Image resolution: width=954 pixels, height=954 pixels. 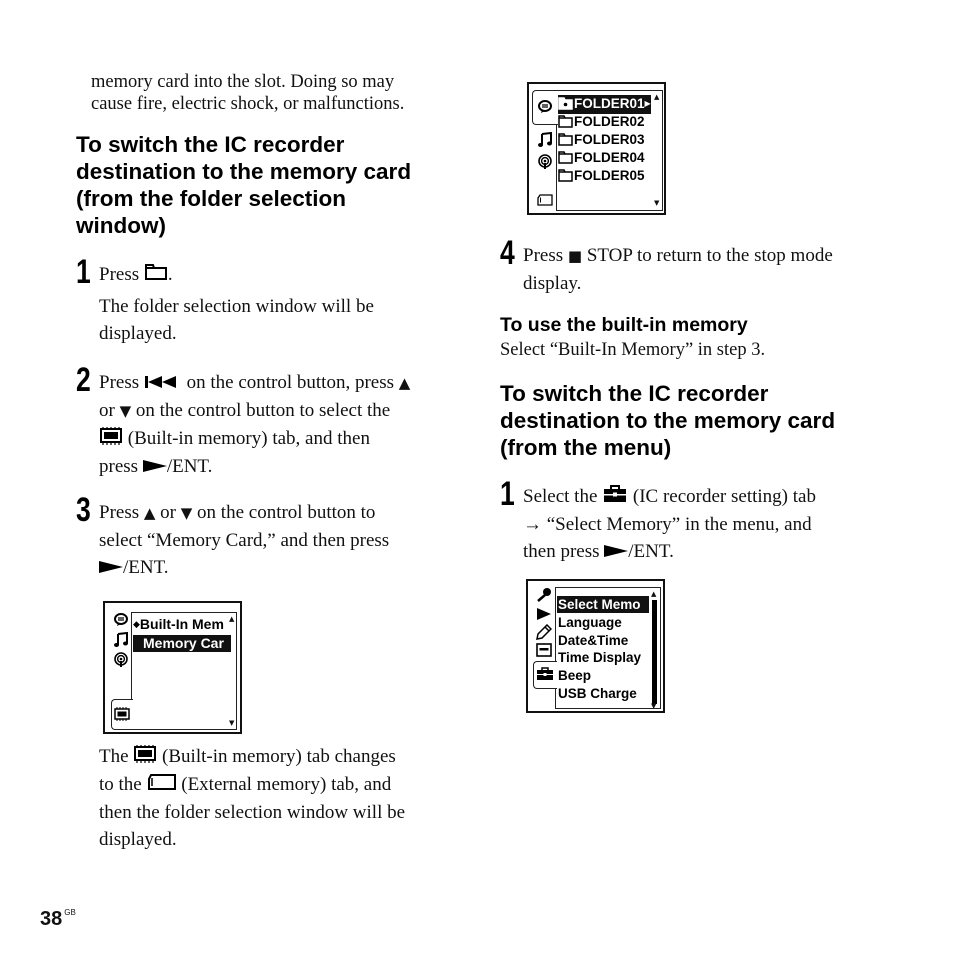 I want to click on external-memory-tab-icon, so click(x=545, y=201).